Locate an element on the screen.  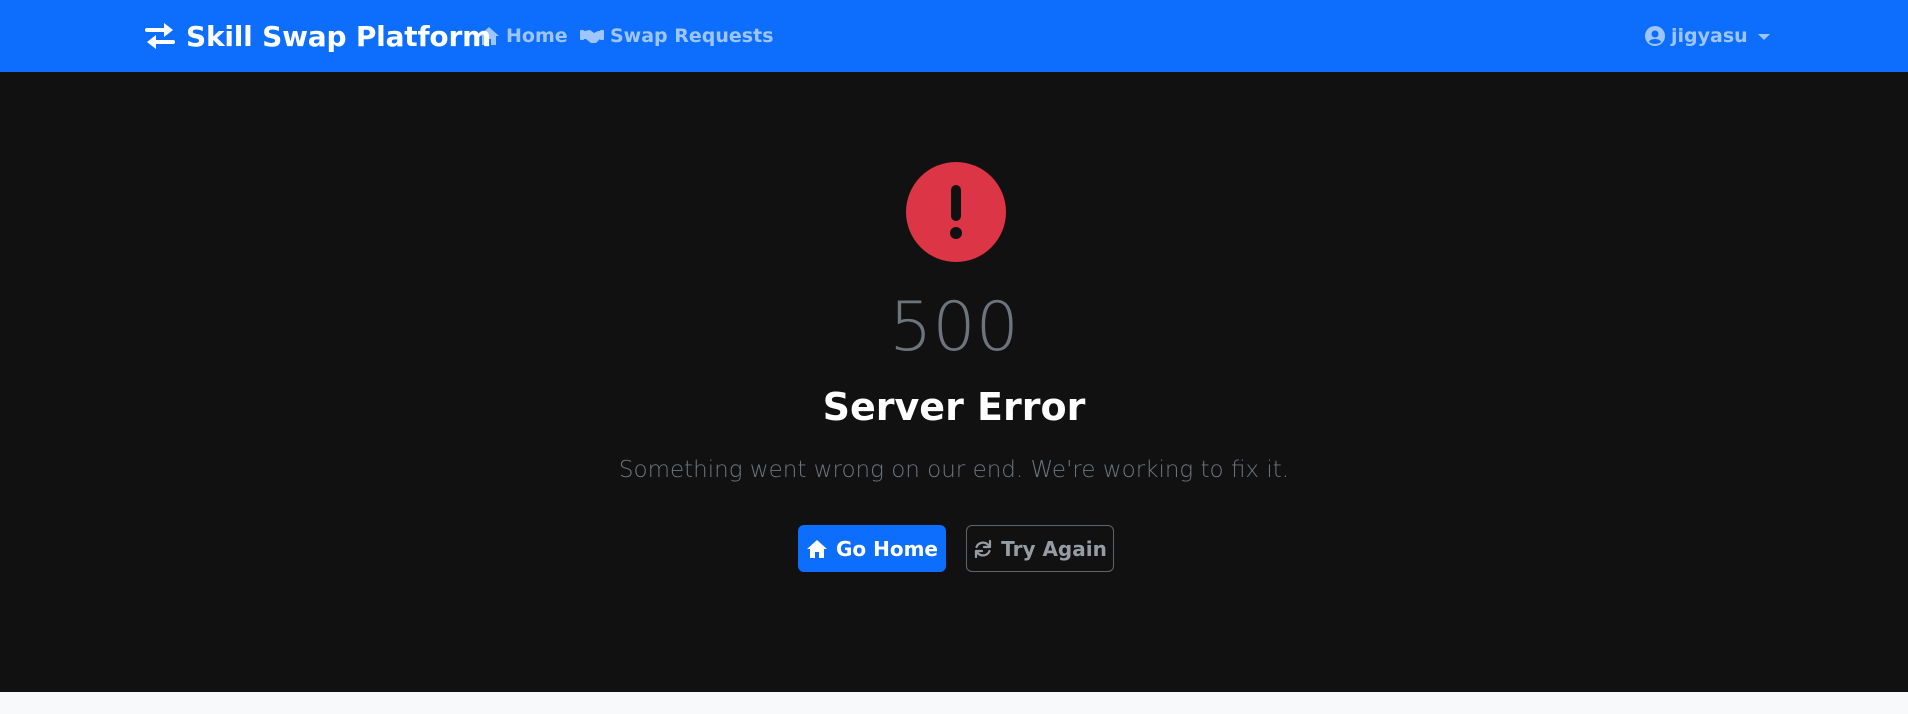
exclamation-dot is located at coordinates (956, 233).